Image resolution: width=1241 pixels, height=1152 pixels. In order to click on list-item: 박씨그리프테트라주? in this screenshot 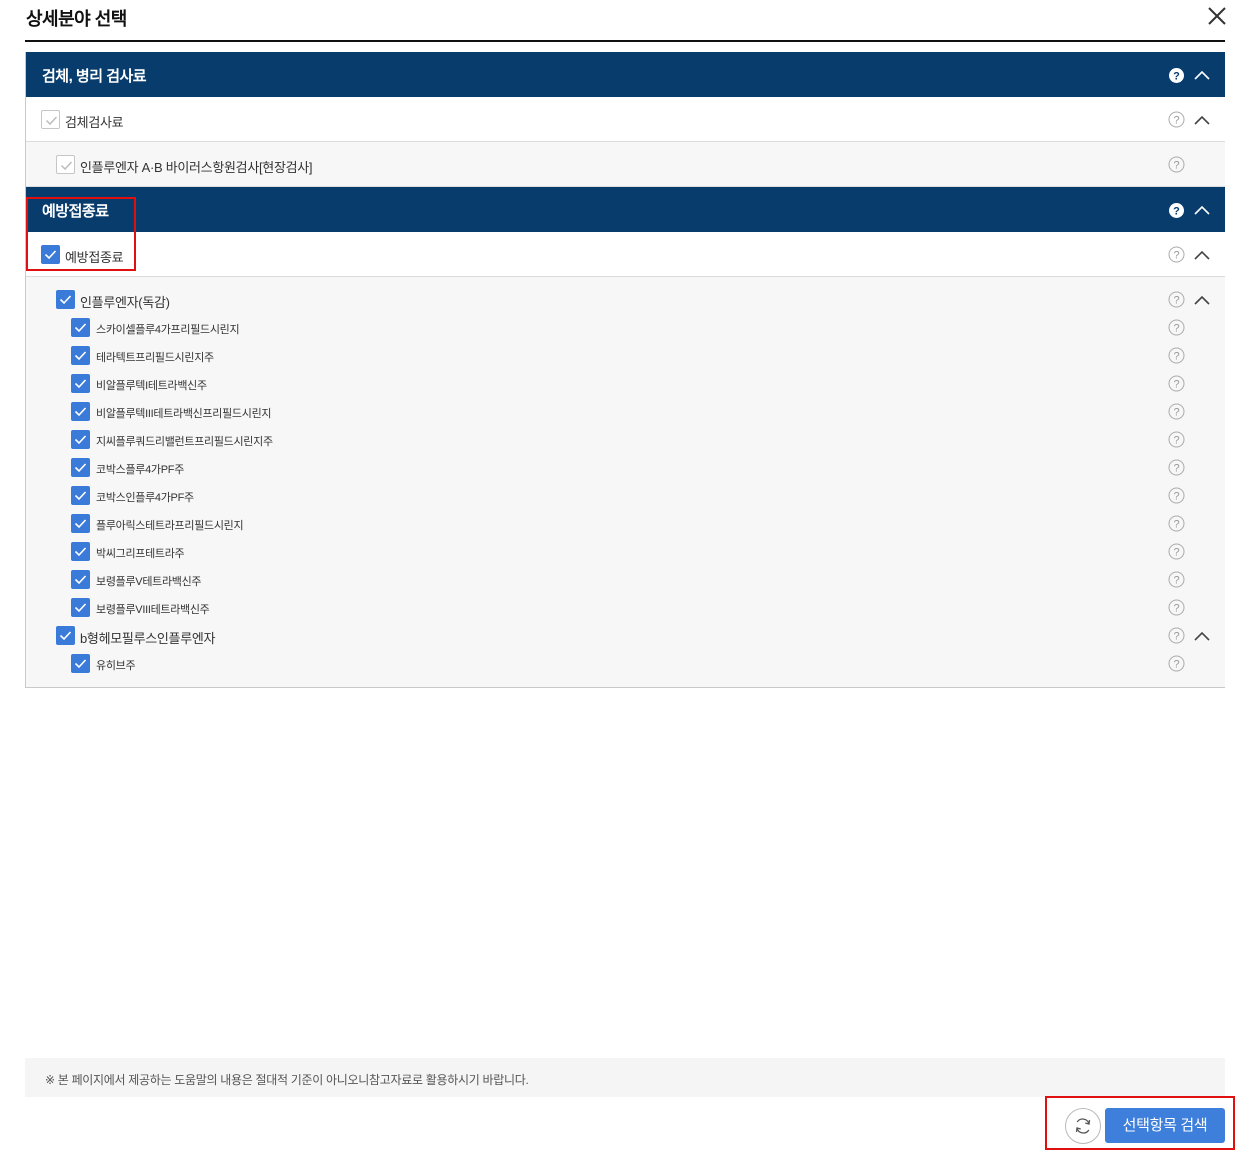, I will do `click(625, 552)`.